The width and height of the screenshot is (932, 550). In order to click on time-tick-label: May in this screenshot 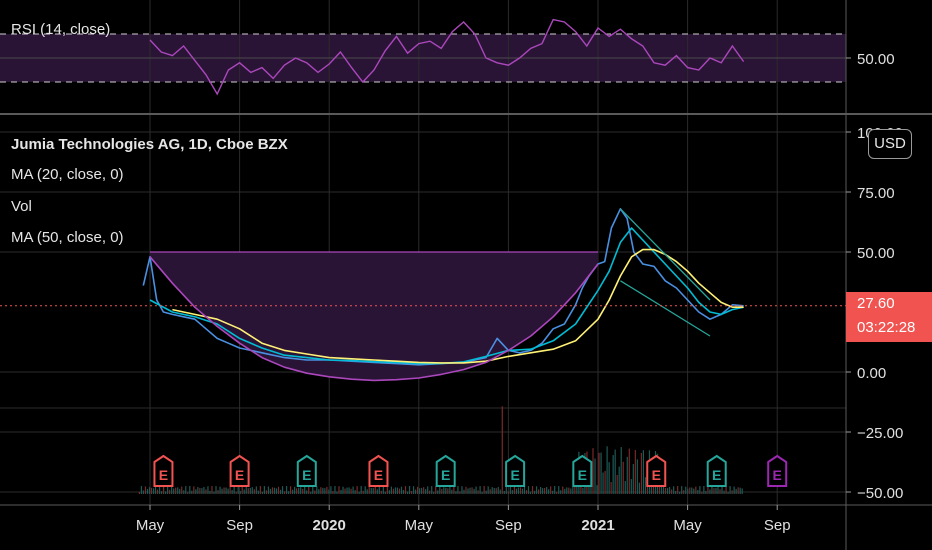, I will do `click(150, 525)`.